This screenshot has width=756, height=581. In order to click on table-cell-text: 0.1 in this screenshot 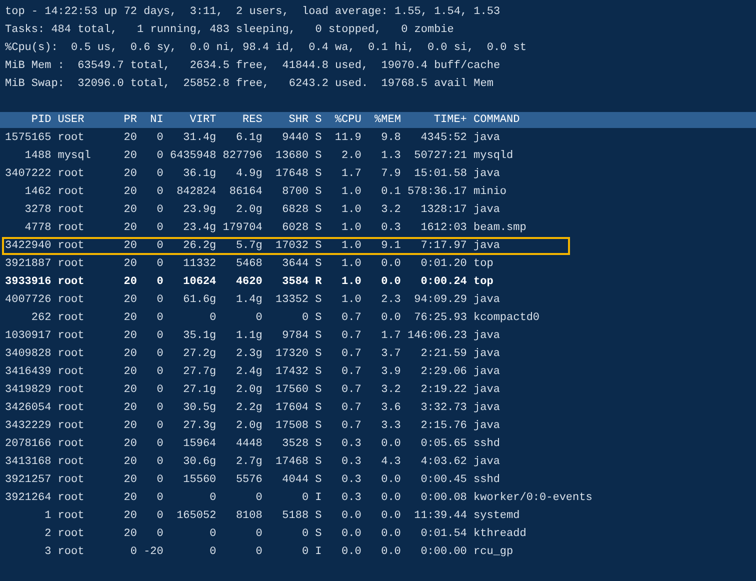, I will do `click(390, 192)`.